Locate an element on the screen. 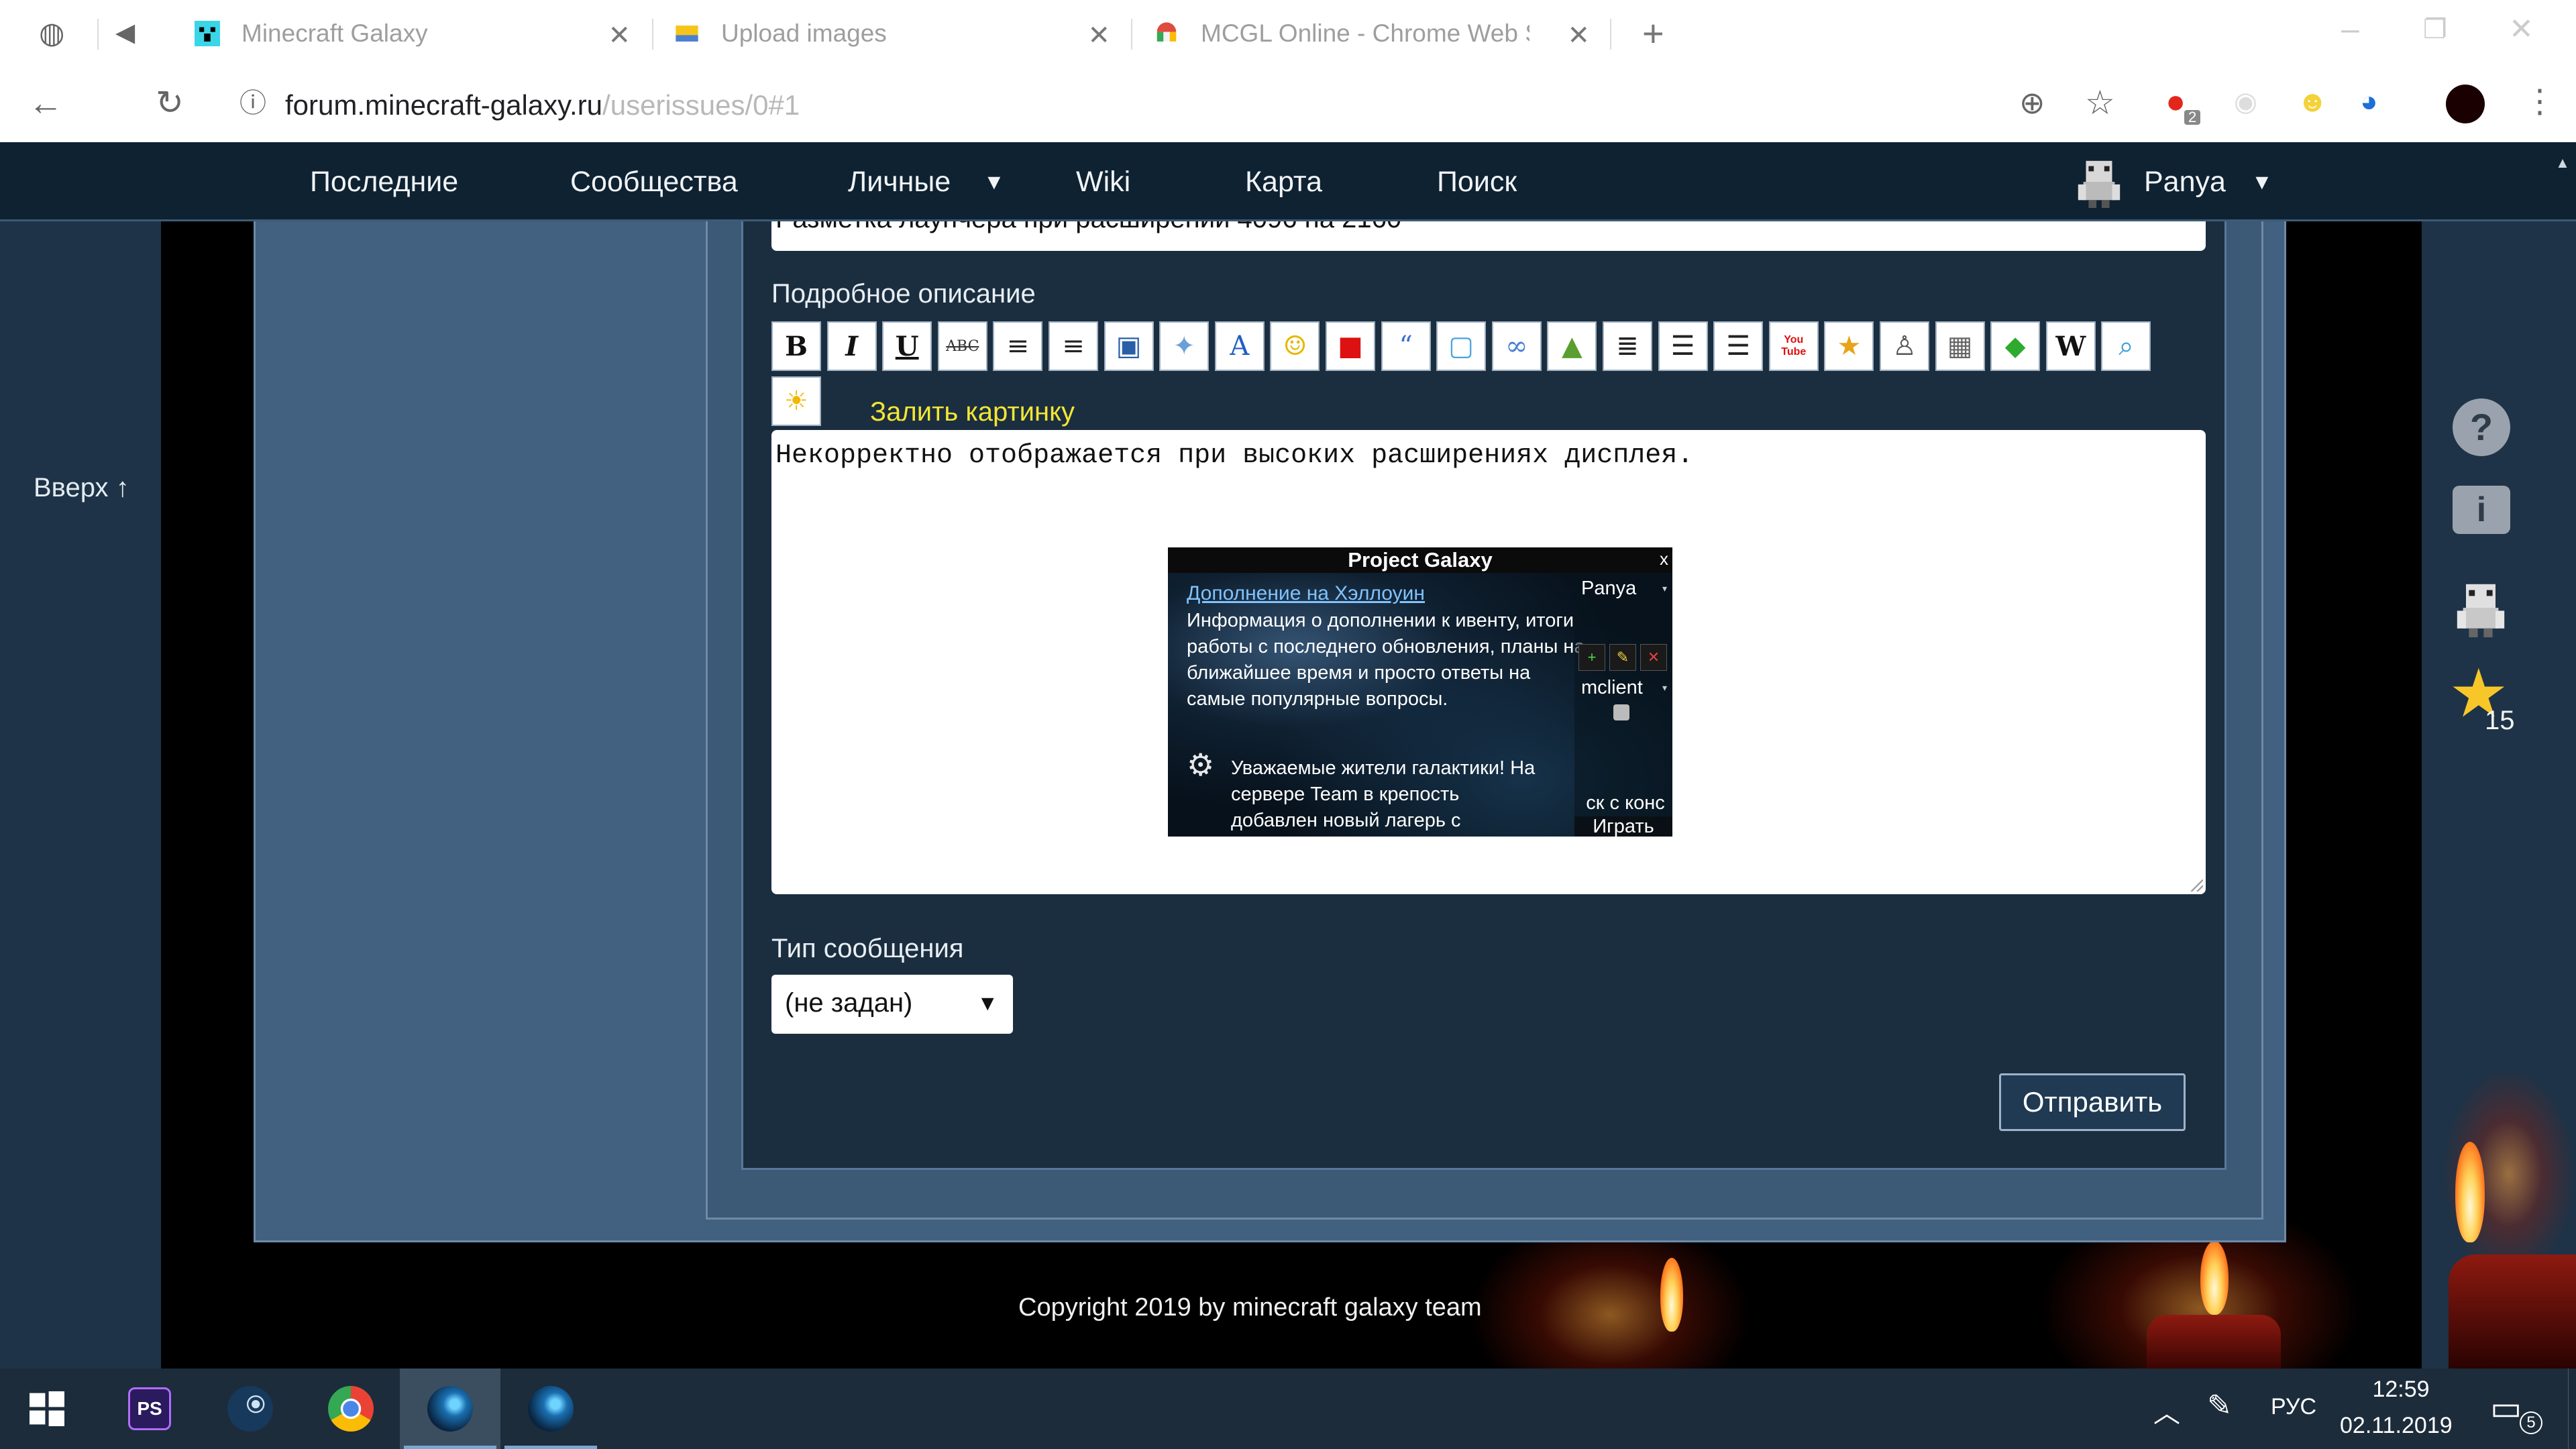  nav-user-name: Panya is located at coordinates (2185, 181).